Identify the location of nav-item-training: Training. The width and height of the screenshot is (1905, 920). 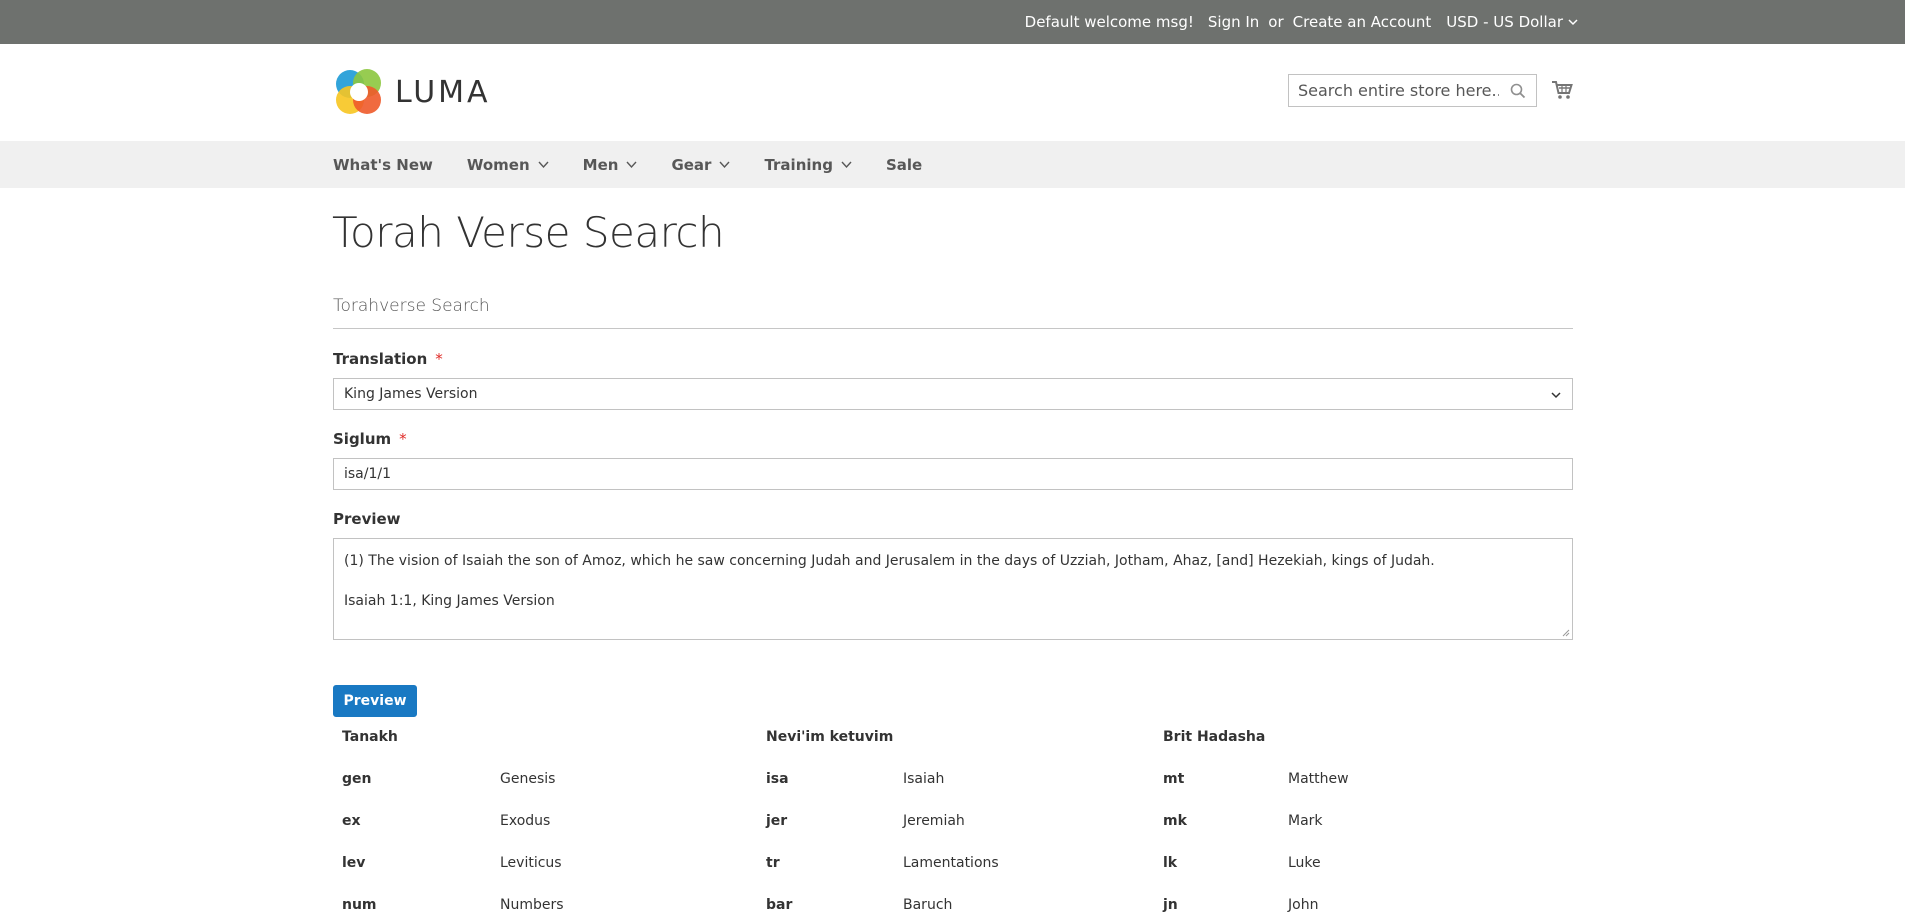
(808, 164).